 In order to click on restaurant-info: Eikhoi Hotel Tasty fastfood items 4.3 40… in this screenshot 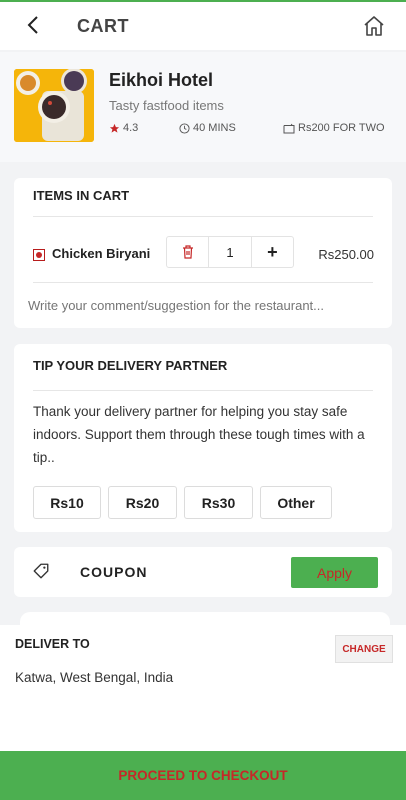, I will do `click(203, 107)`.